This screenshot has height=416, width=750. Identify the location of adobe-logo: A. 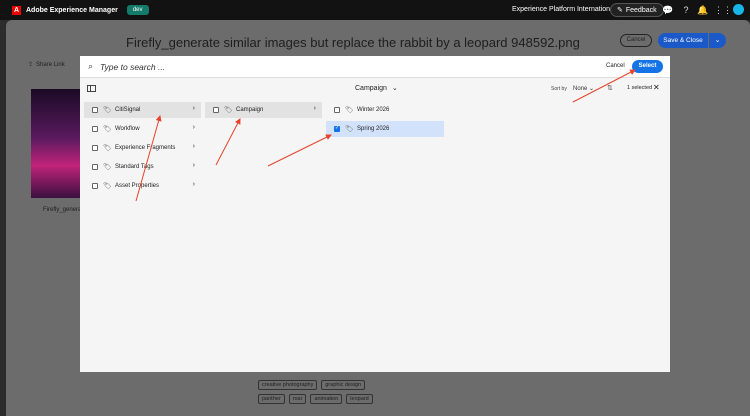
(16, 10).